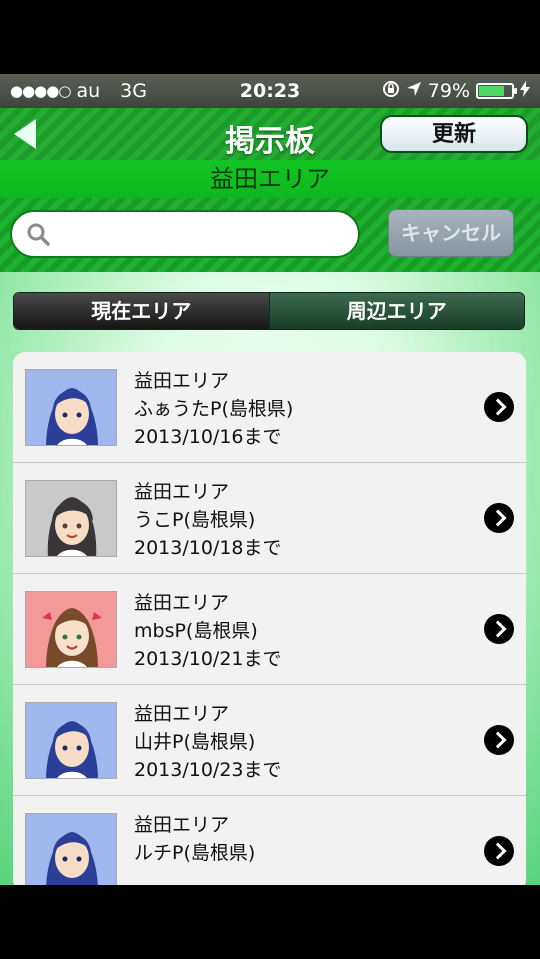 The height and width of the screenshot is (959, 540). I want to click on item-name: うこP(島根県), so click(195, 520).